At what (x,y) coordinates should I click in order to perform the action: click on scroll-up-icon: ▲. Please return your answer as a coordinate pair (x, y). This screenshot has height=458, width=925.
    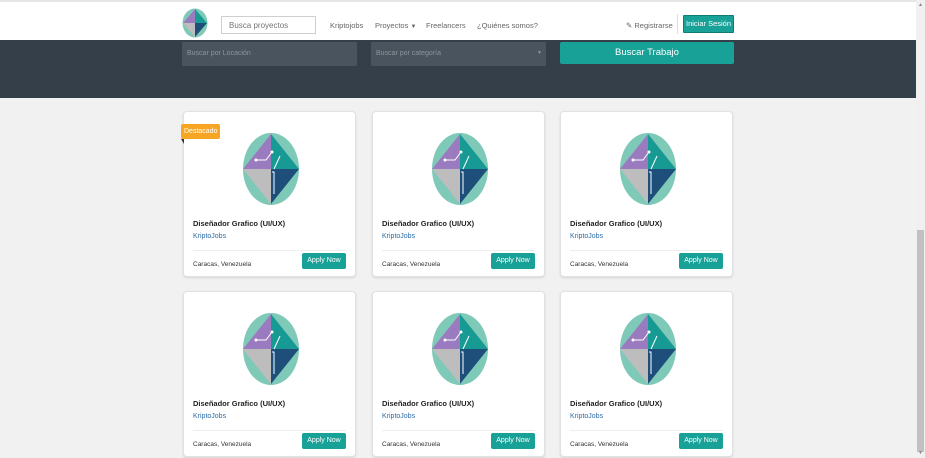
    Looking at the image, I should click on (920, 5).